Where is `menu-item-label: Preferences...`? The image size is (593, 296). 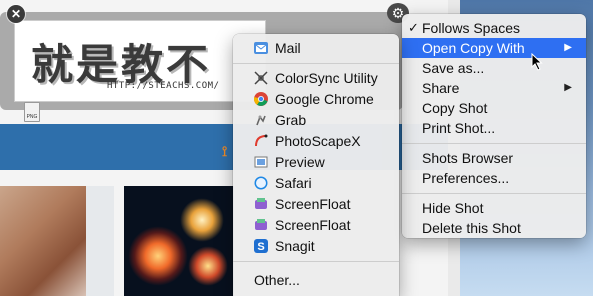
menu-item-label: Preferences... is located at coordinates (466, 178).